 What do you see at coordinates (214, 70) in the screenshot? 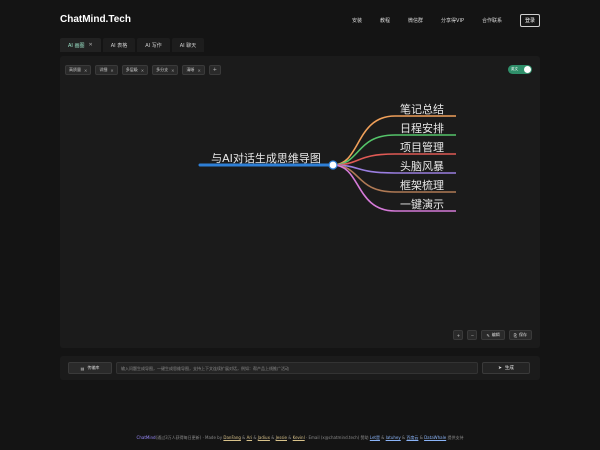
I see `add-chip-button: +` at bounding box center [214, 70].